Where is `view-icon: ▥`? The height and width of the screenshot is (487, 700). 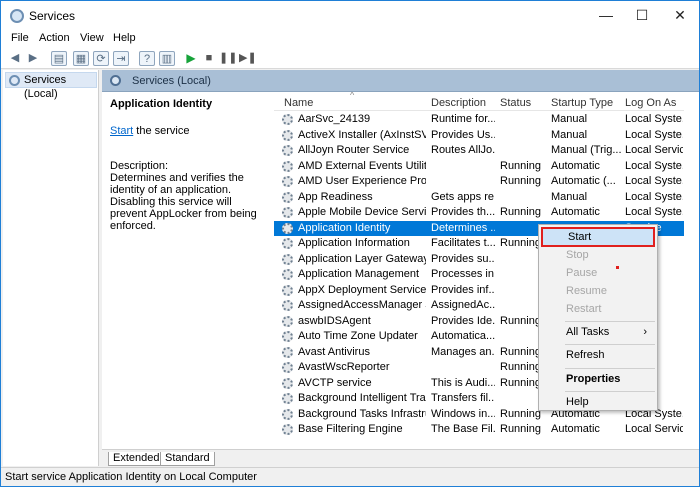
view-icon: ▥ is located at coordinates (167, 58).